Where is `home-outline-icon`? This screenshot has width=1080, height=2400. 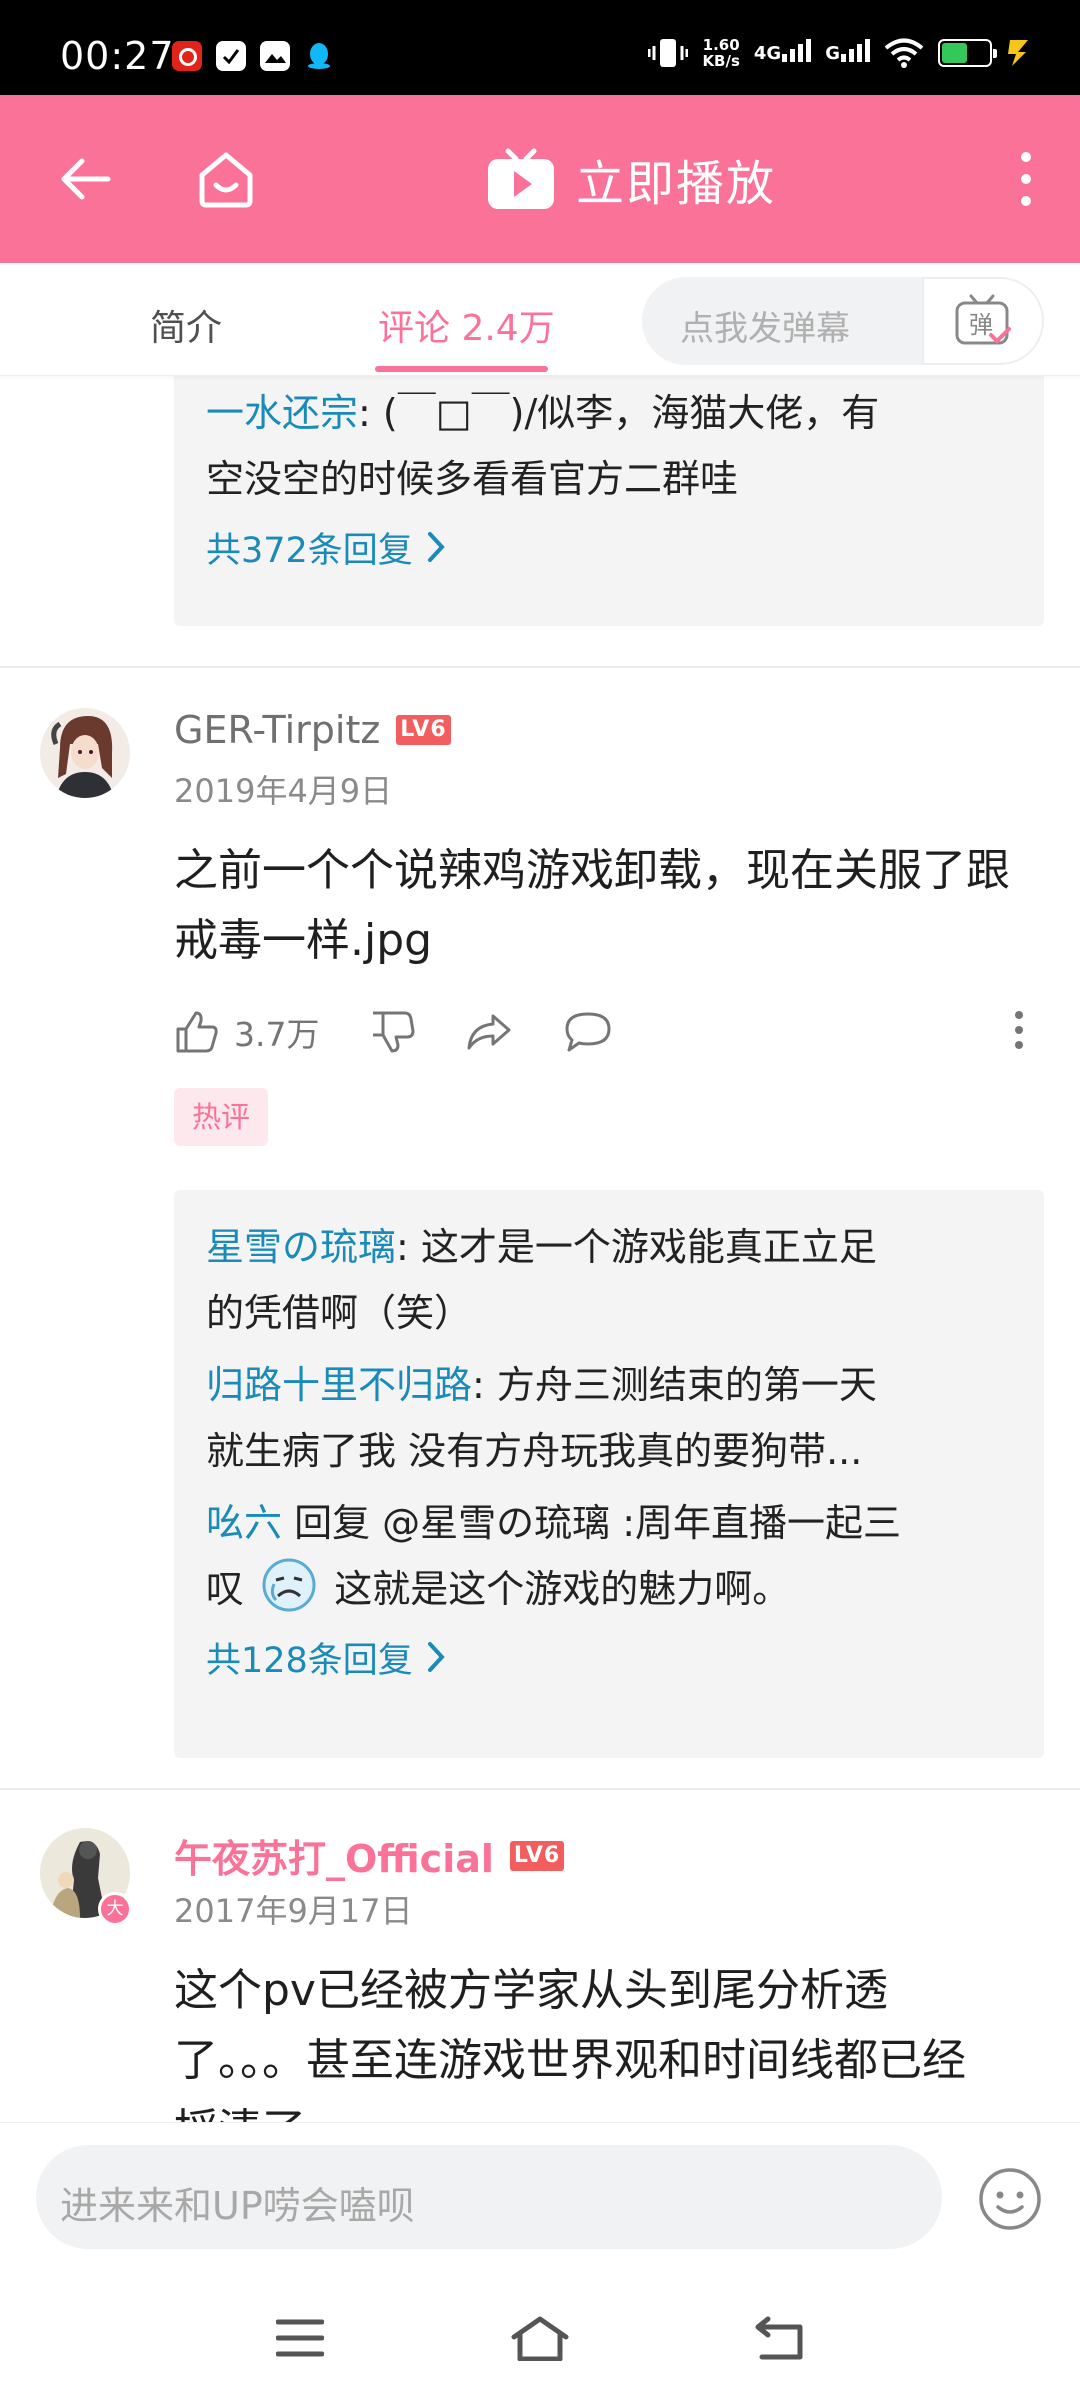
home-outline-icon is located at coordinates (540, 2338).